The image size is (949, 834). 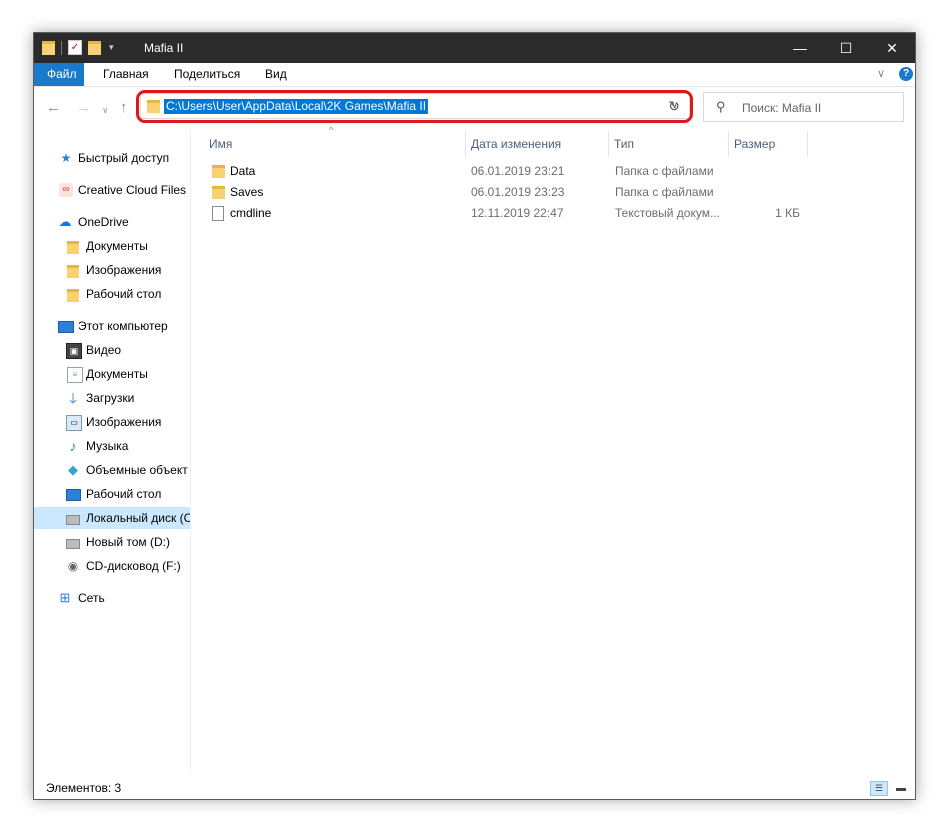 I want to click on desktop-icon, so click(x=73, y=495).